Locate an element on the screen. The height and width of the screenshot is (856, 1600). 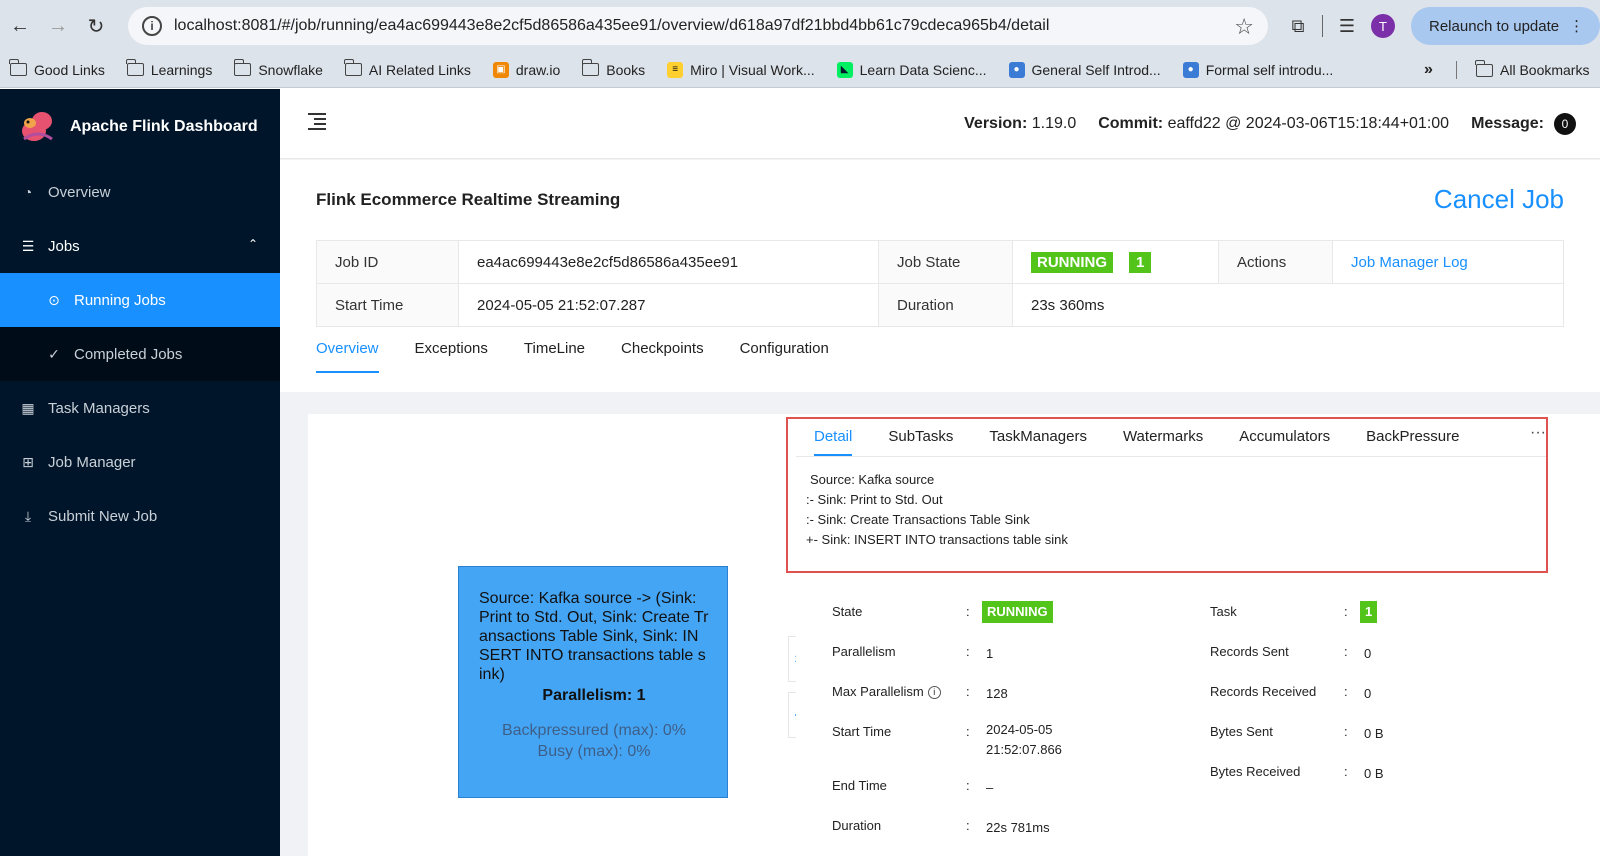
forward-arrow-icon: → is located at coordinates (58, 26).